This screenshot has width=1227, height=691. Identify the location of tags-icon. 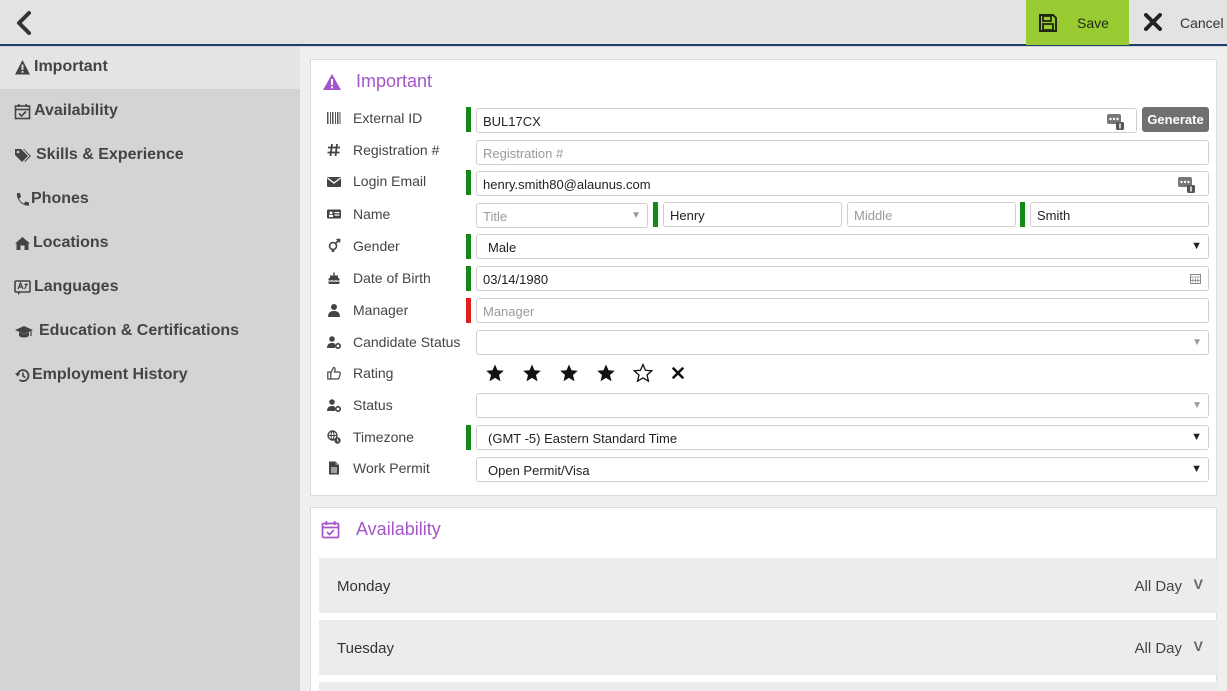
(23, 155).